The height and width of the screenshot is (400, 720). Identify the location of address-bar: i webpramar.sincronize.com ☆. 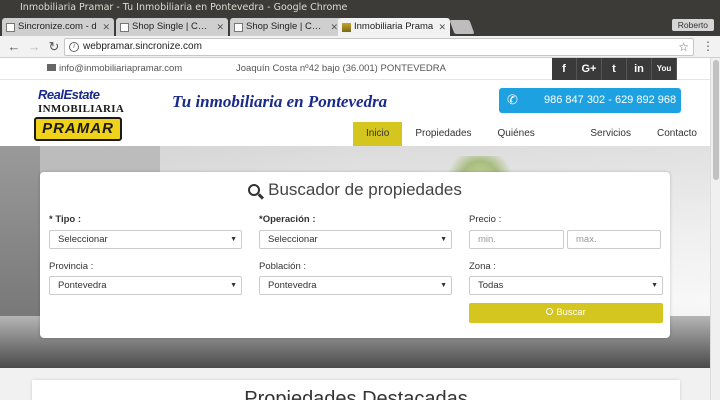
(379, 47).